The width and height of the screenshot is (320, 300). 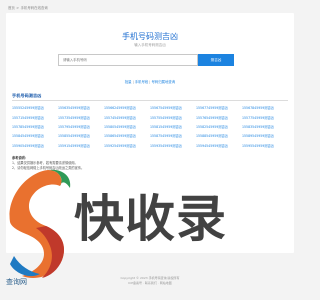 What do you see at coordinates (127, 145) in the screenshot?
I see `number-link: 15592545959测吉凶` at bounding box center [127, 145].